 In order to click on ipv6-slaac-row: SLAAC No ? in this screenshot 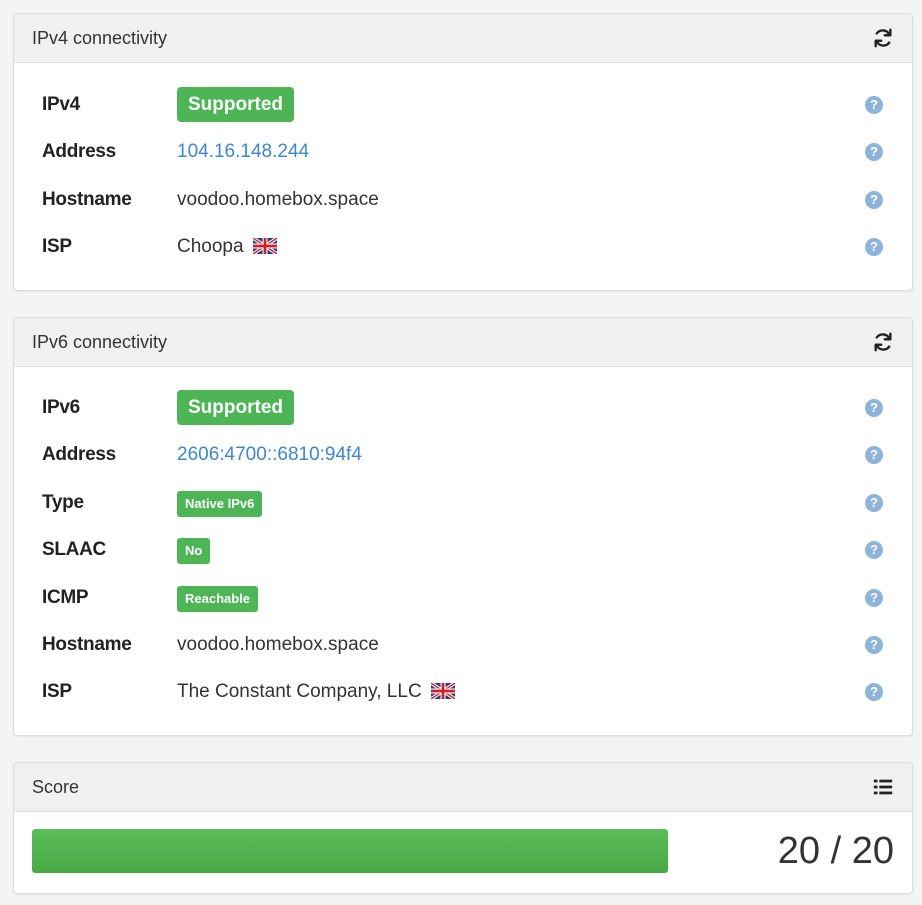, I will do `click(463, 550)`.